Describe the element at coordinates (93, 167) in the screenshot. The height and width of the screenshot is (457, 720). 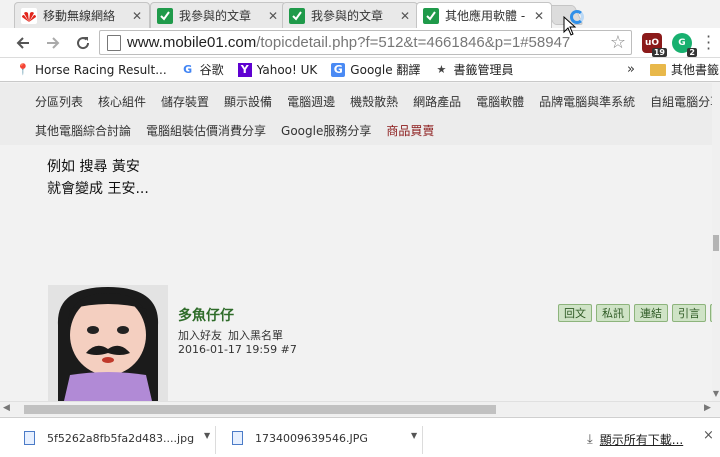
I see `post-line: 例如 搜尋 黃安` at that location.